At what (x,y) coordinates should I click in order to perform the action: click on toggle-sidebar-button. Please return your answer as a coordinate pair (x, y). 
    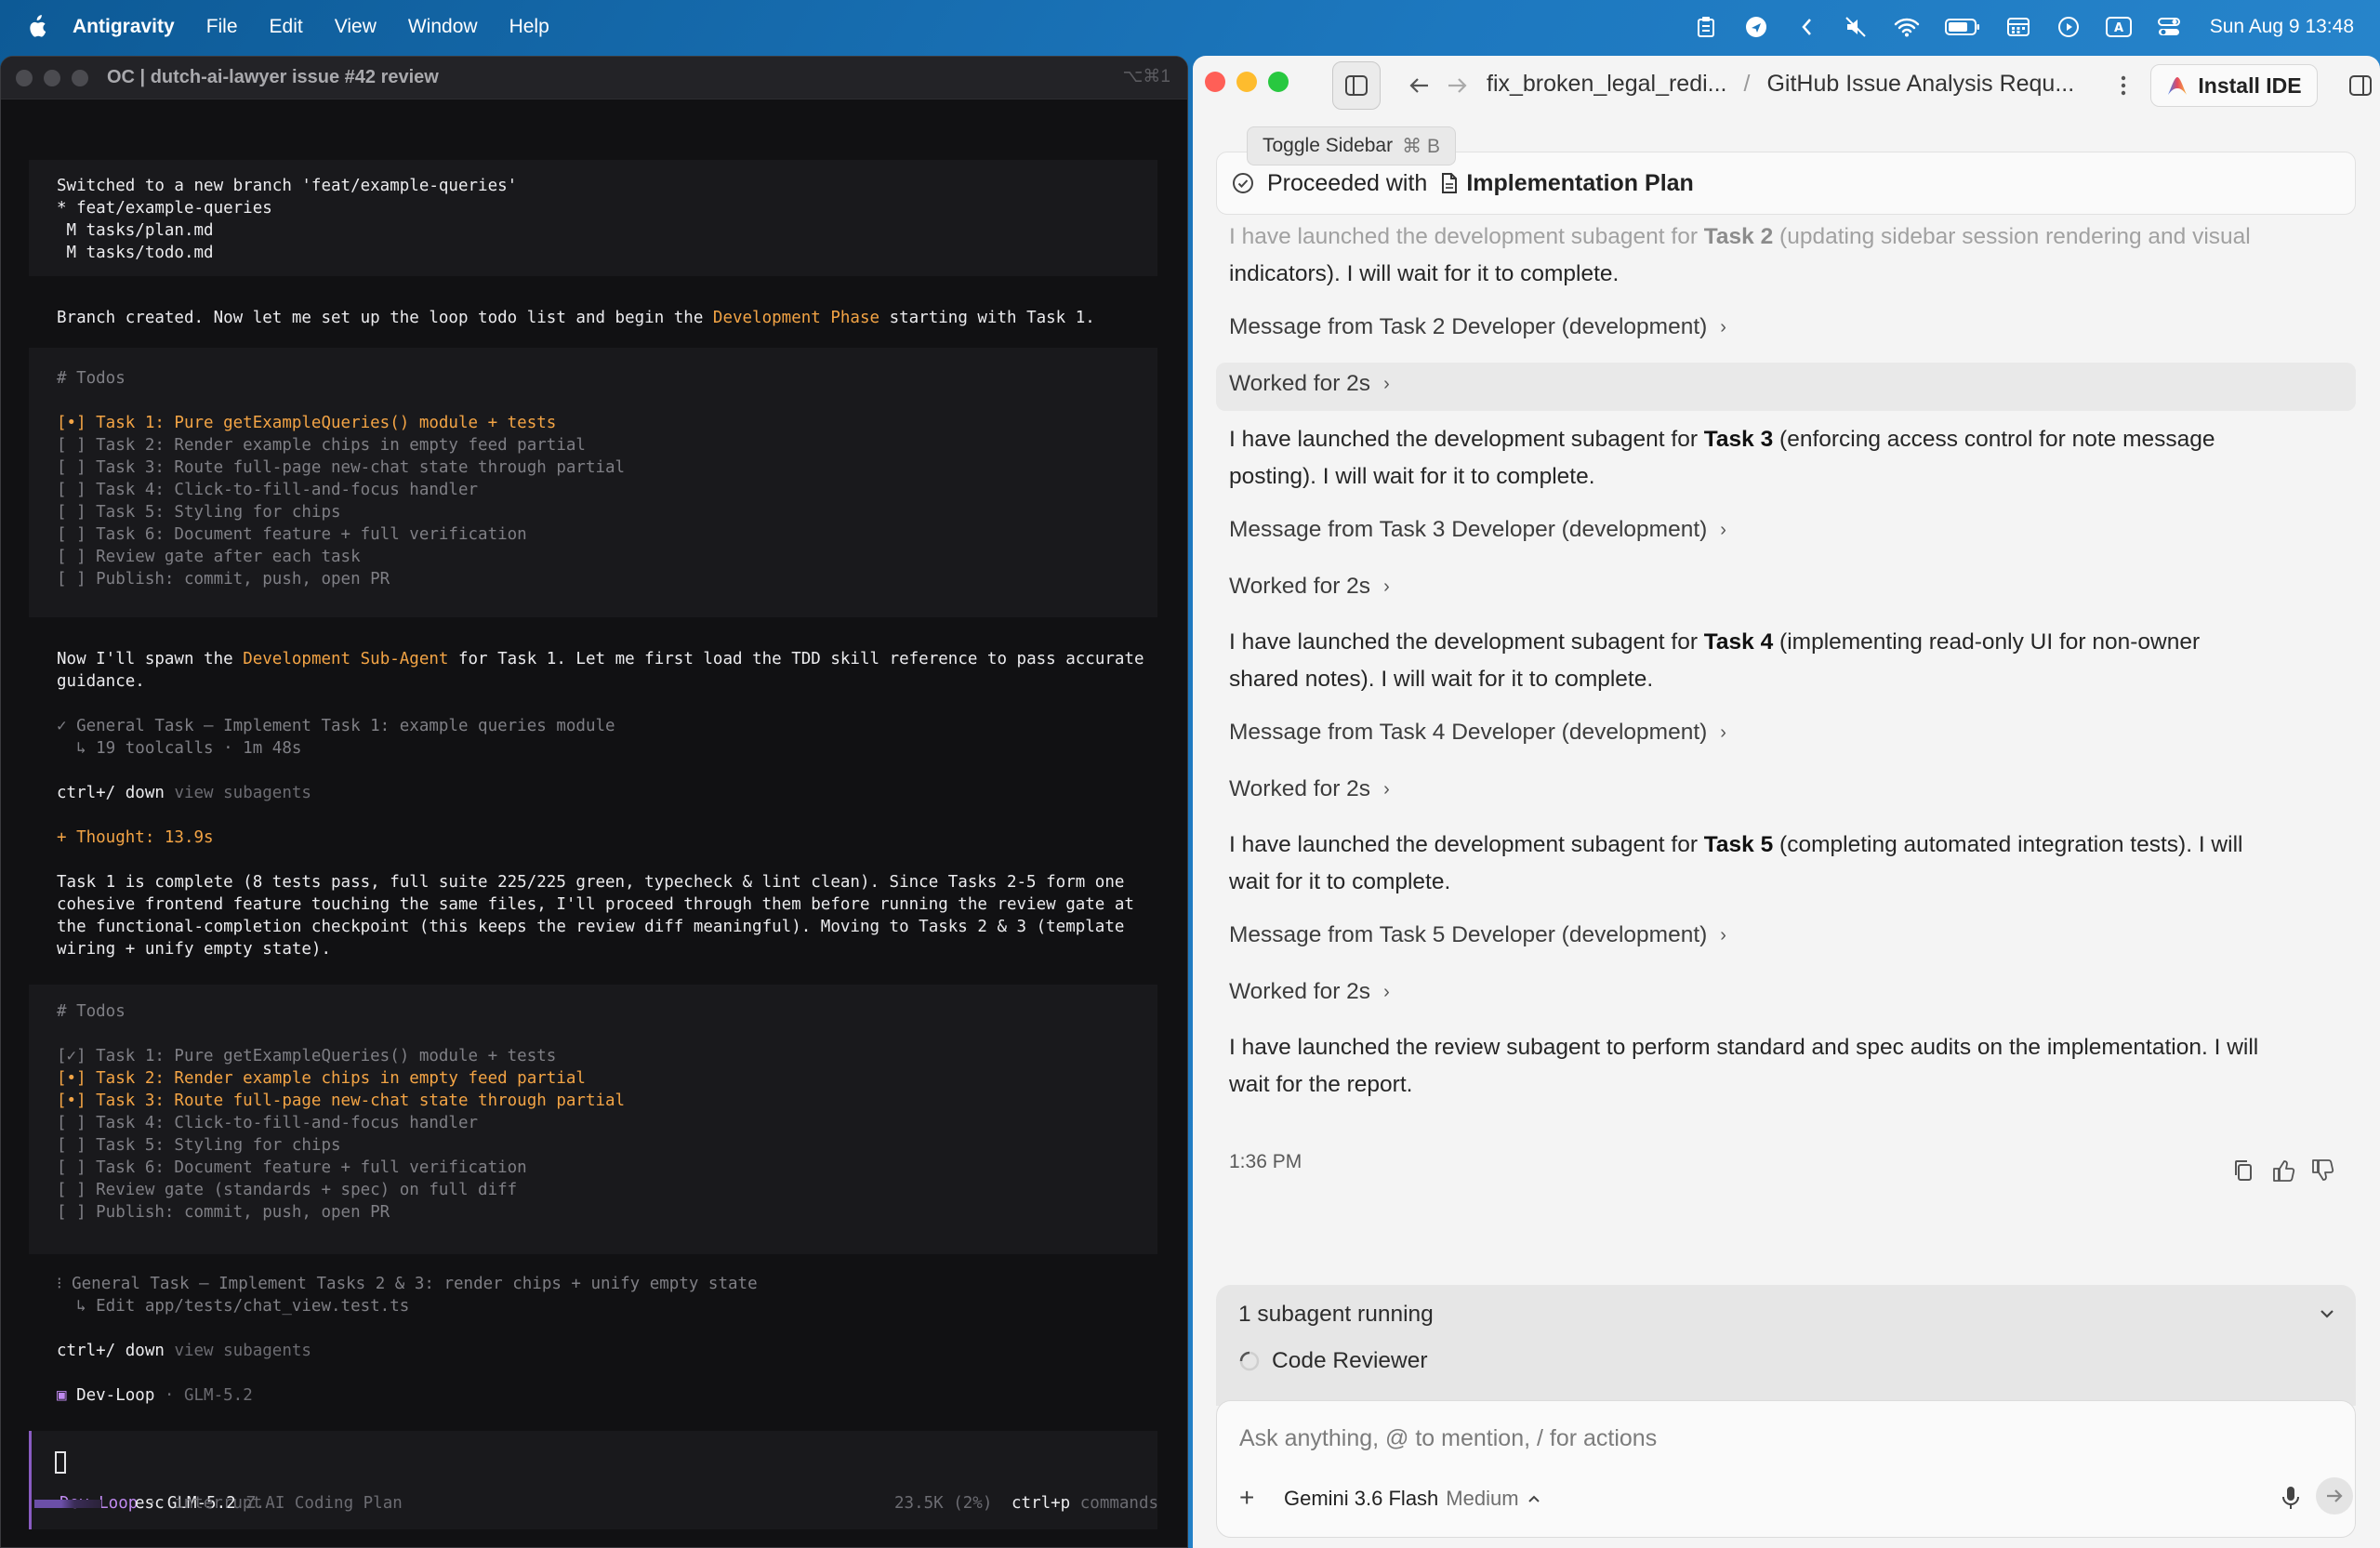
    Looking at the image, I should click on (1356, 85).